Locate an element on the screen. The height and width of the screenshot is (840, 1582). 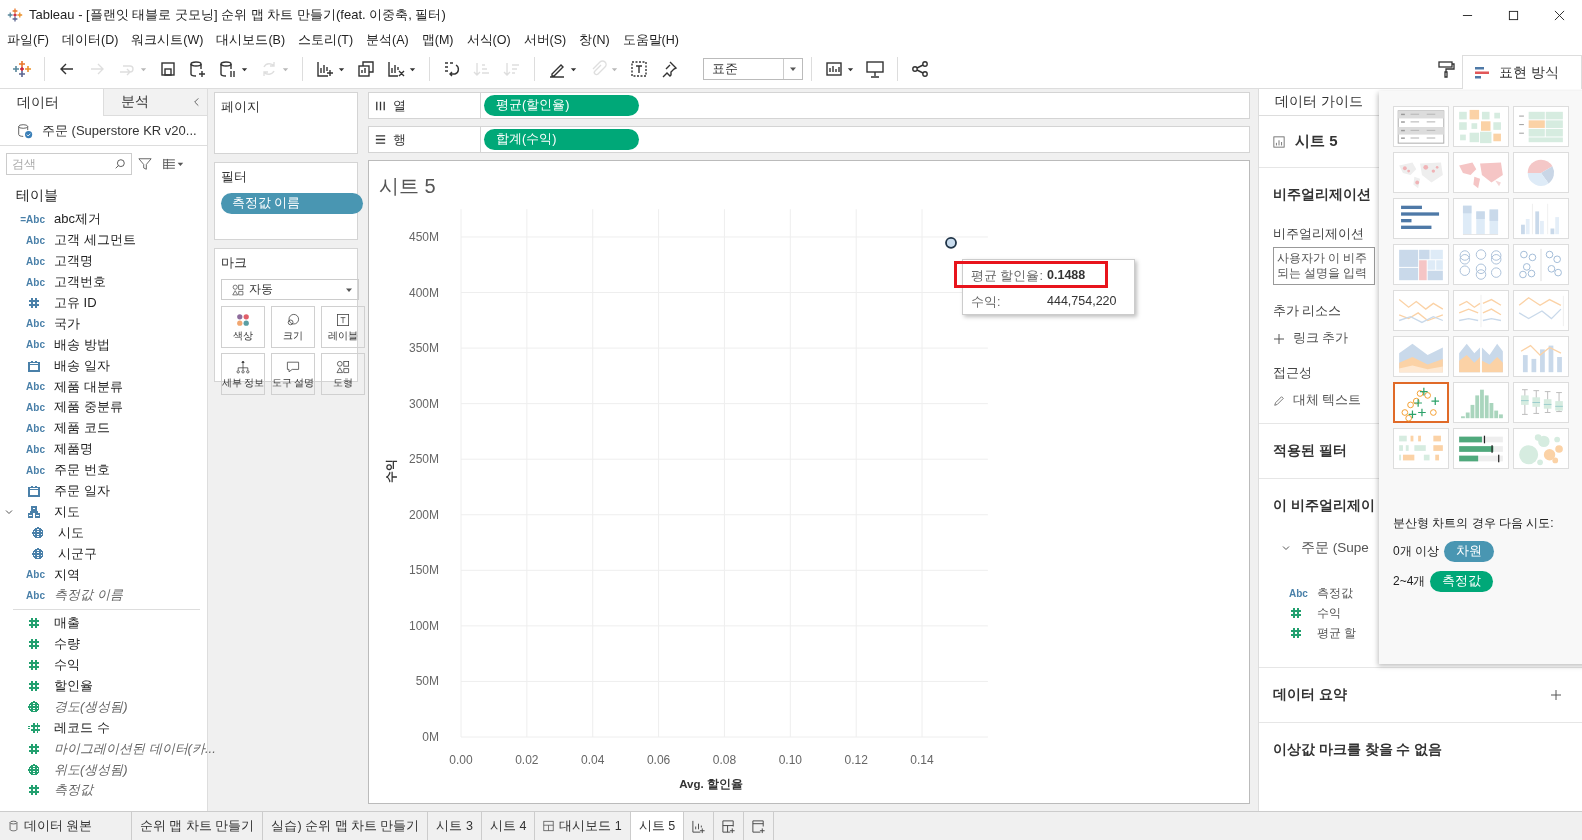
tooltip-mark-button: 도구 설명 is located at coordinates (293, 374).